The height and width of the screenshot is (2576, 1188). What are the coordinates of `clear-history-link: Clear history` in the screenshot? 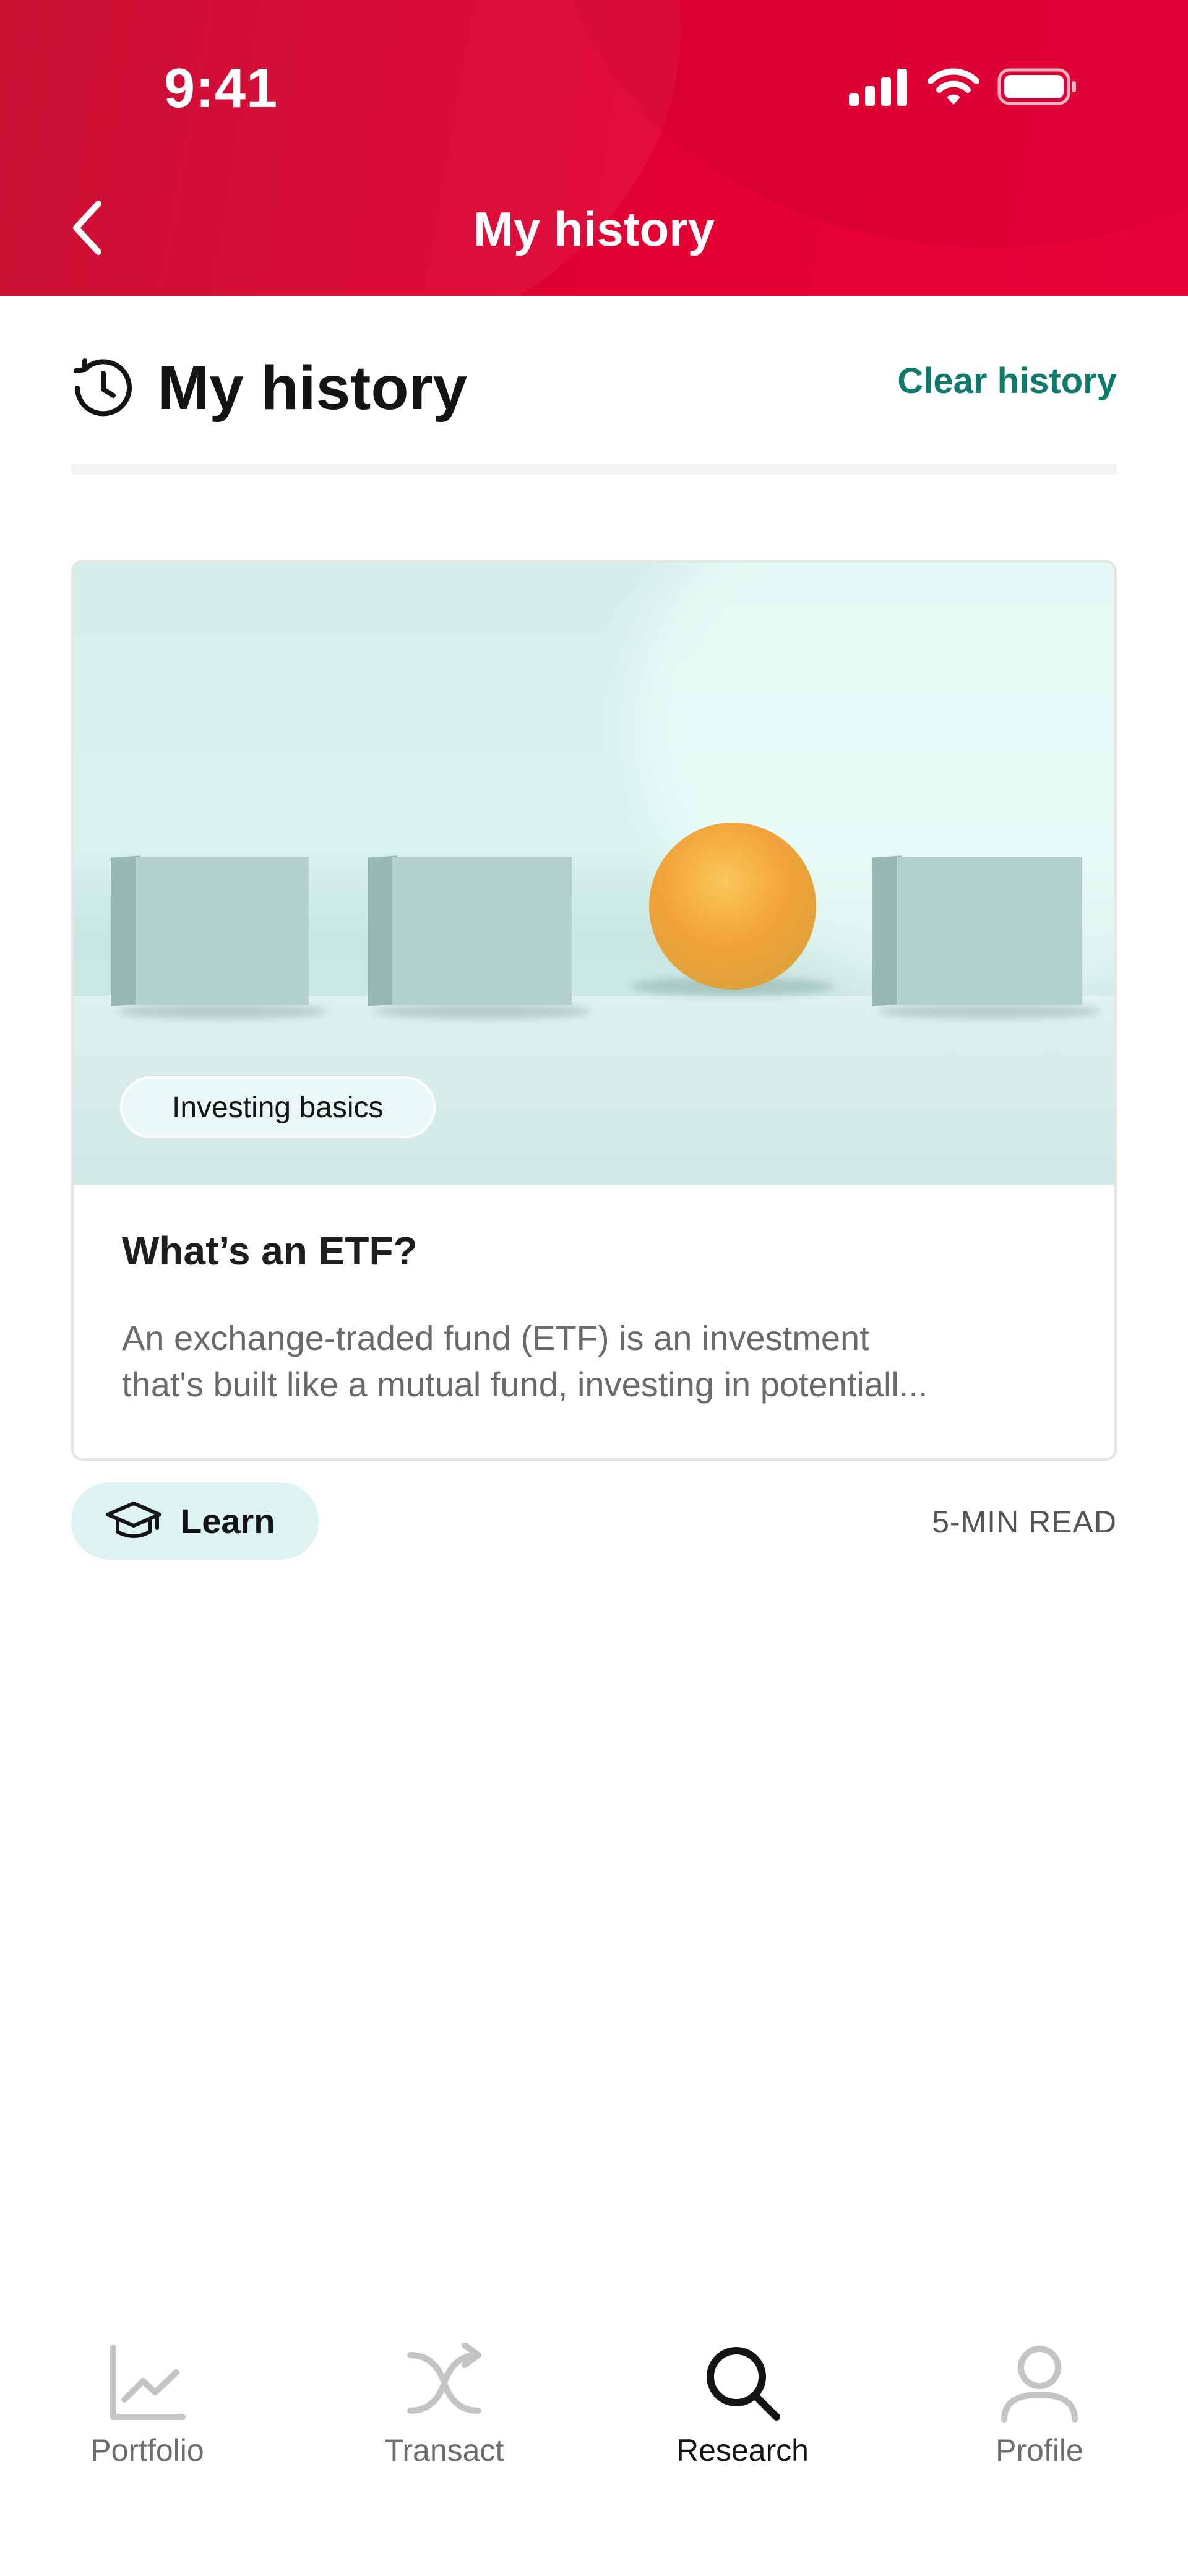 It's located at (1007, 381).